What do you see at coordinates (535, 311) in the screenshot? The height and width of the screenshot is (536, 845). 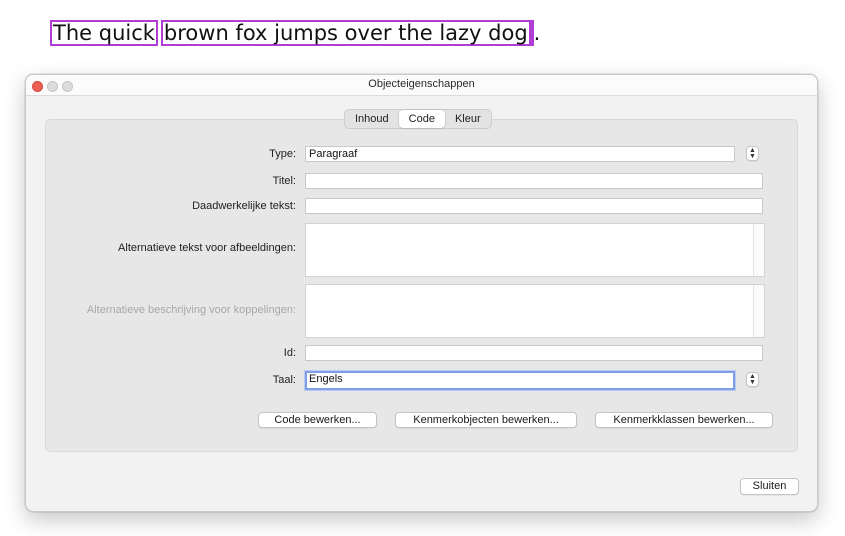 I see `alt-description-area` at bounding box center [535, 311].